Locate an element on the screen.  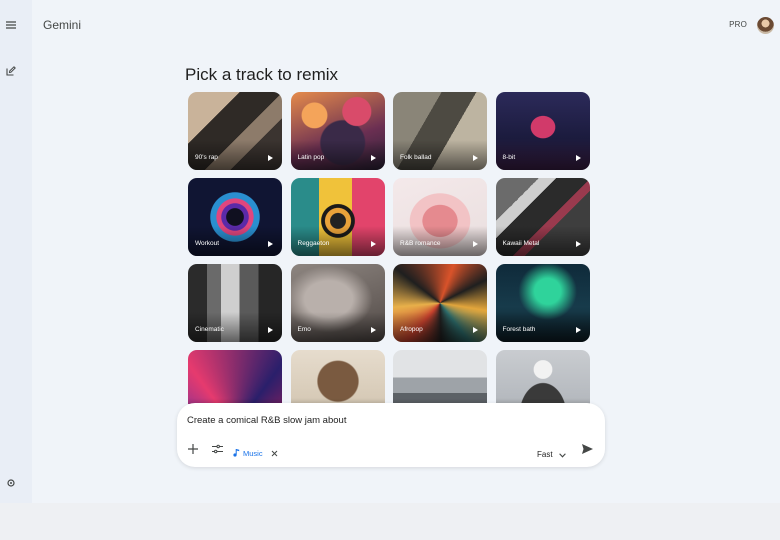
track-label: Forest bath is located at coordinates (519, 329).